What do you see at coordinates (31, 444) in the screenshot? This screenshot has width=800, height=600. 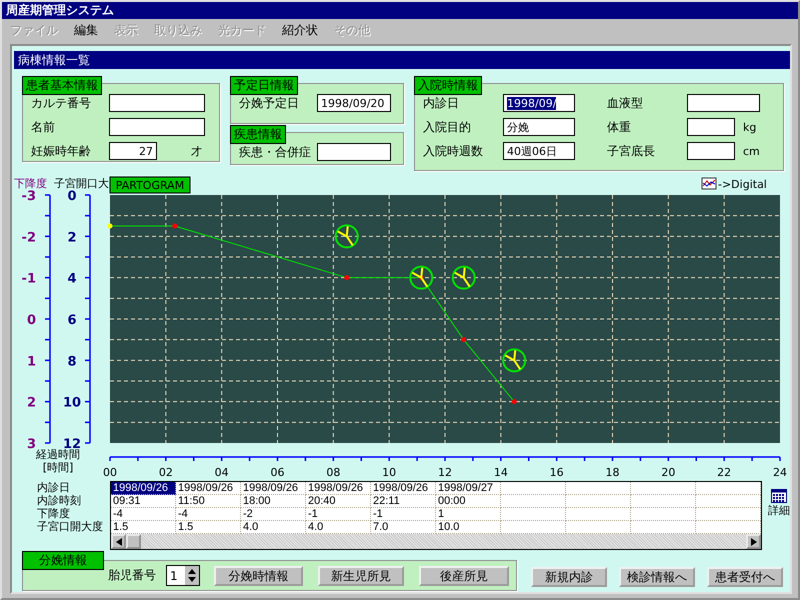 I see `tick-label: 3` at bounding box center [31, 444].